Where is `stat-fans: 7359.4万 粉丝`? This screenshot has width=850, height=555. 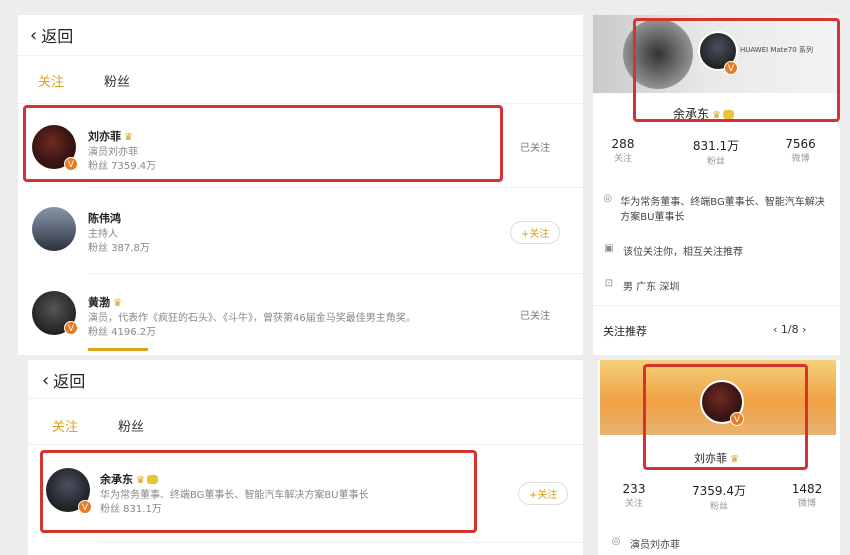 stat-fans: 7359.4万 粉丝 is located at coordinates (719, 497).